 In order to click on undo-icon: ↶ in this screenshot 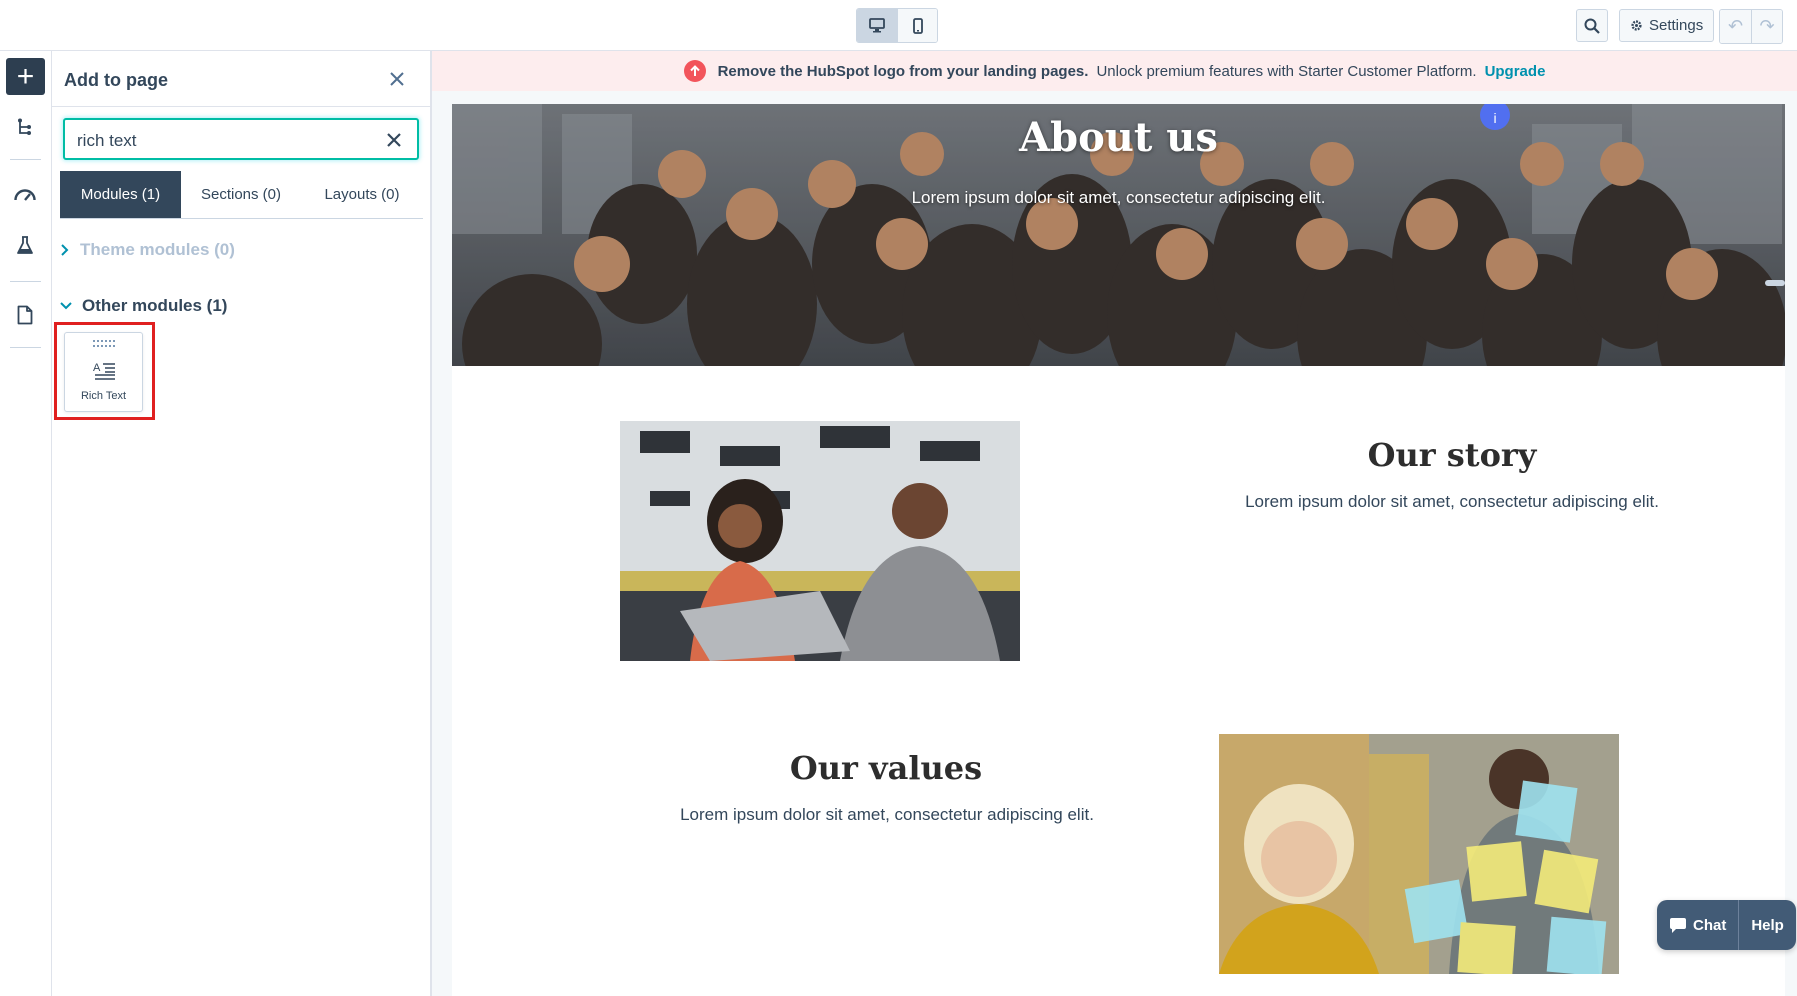, I will do `click(1735, 26)`.